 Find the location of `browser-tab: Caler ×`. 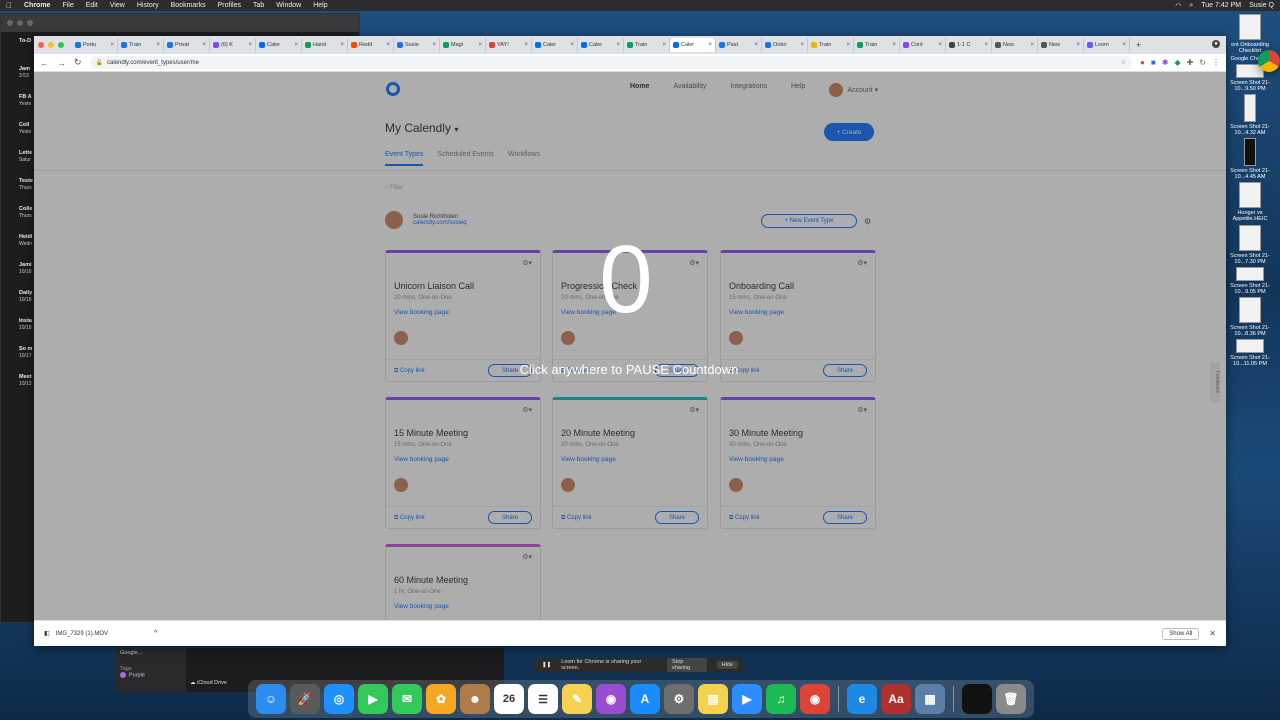

browser-tab: Caler × is located at coordinates (601, 45).